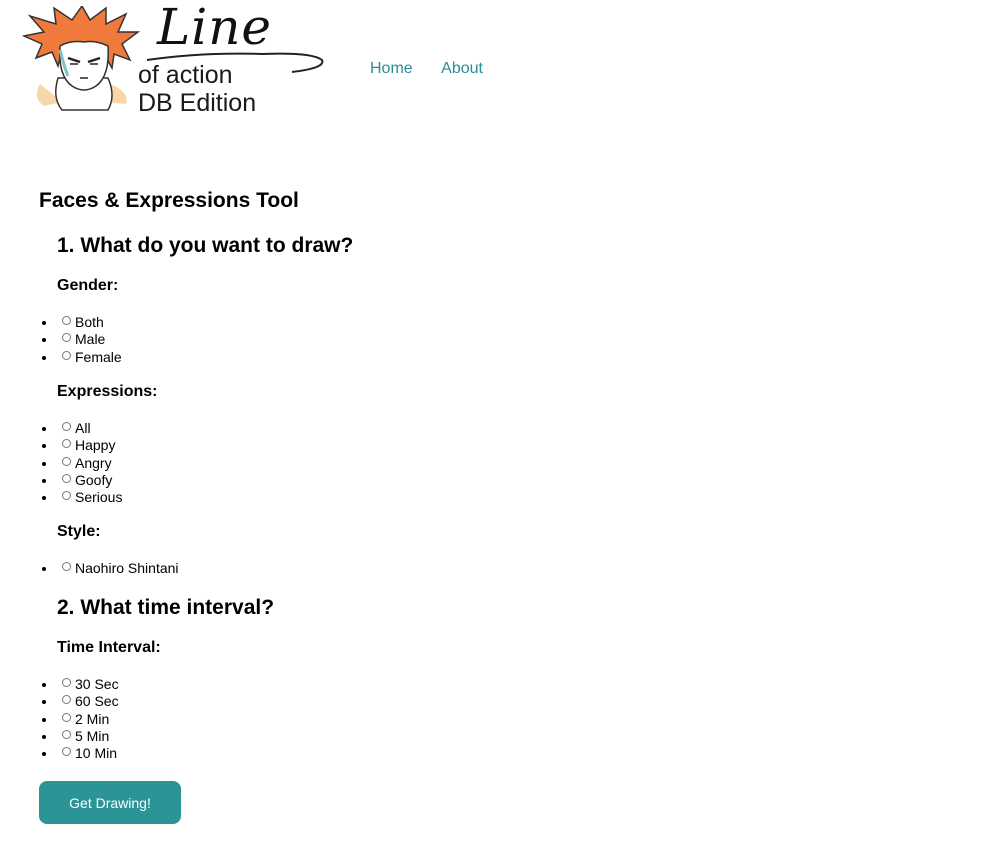 The height and width of the screenshot is (845, 991). Describe the element at coordinates (173, 60) in the screenshot. I see `site-logo: Line of action DB Edition` at that location.